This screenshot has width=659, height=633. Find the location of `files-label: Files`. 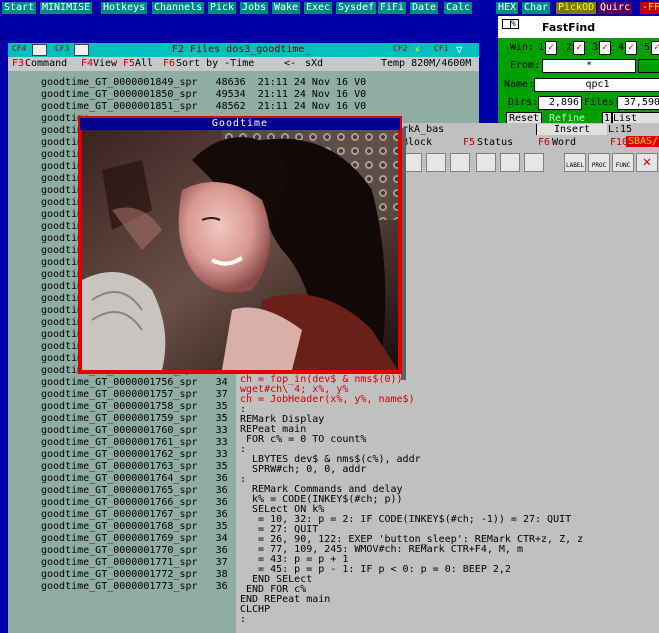

files-label: Files is located at coordinates (599, 102).